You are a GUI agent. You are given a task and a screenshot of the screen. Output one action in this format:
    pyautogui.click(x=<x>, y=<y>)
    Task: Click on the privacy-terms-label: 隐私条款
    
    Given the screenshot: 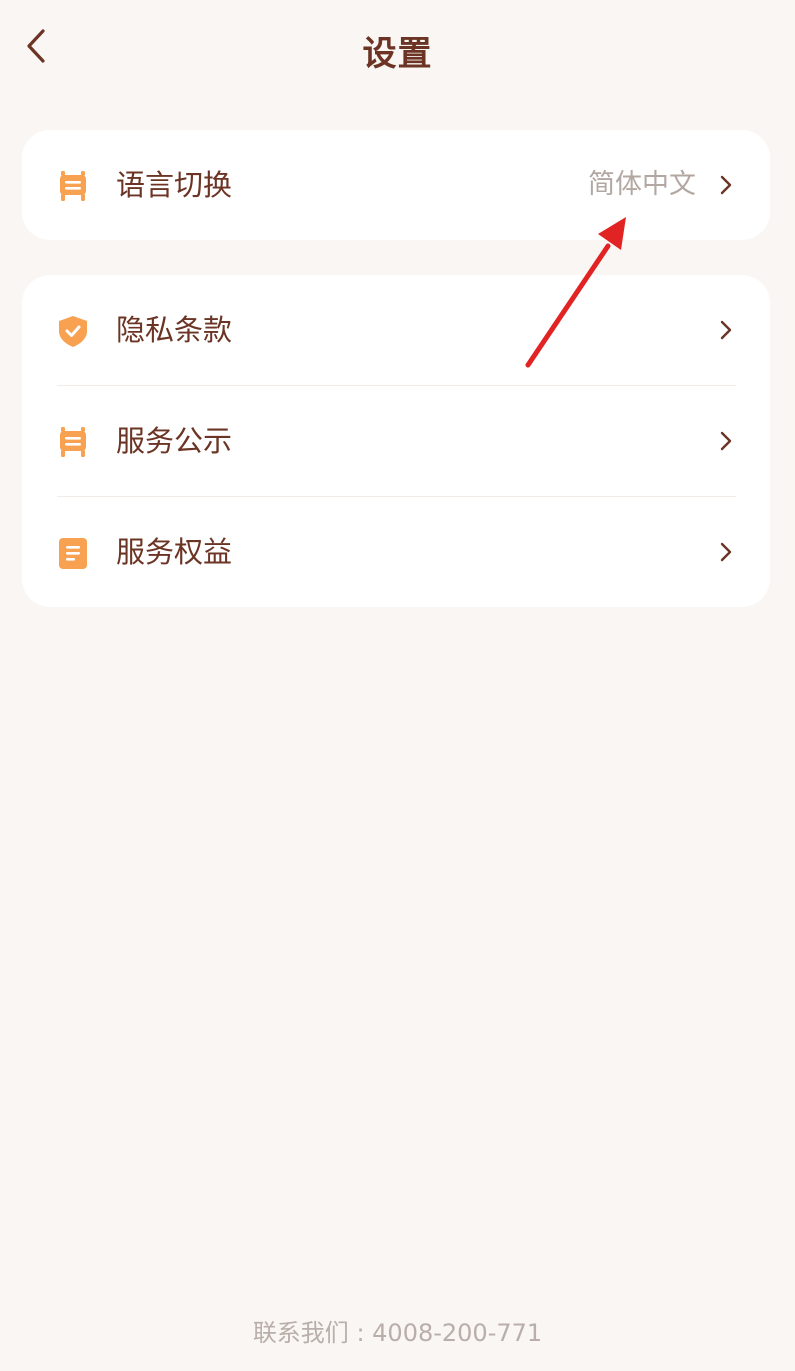 What is the action you would take?
    pyautogui.click(x=174, y=330)
    